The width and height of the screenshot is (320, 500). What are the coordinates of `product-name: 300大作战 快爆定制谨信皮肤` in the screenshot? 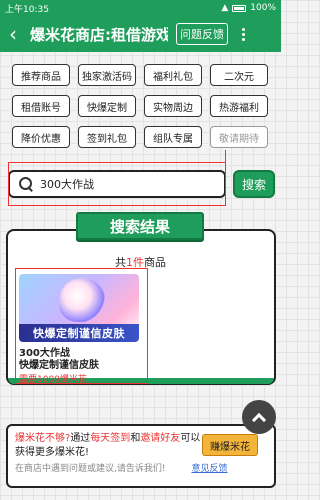 It's located at (59, 360).